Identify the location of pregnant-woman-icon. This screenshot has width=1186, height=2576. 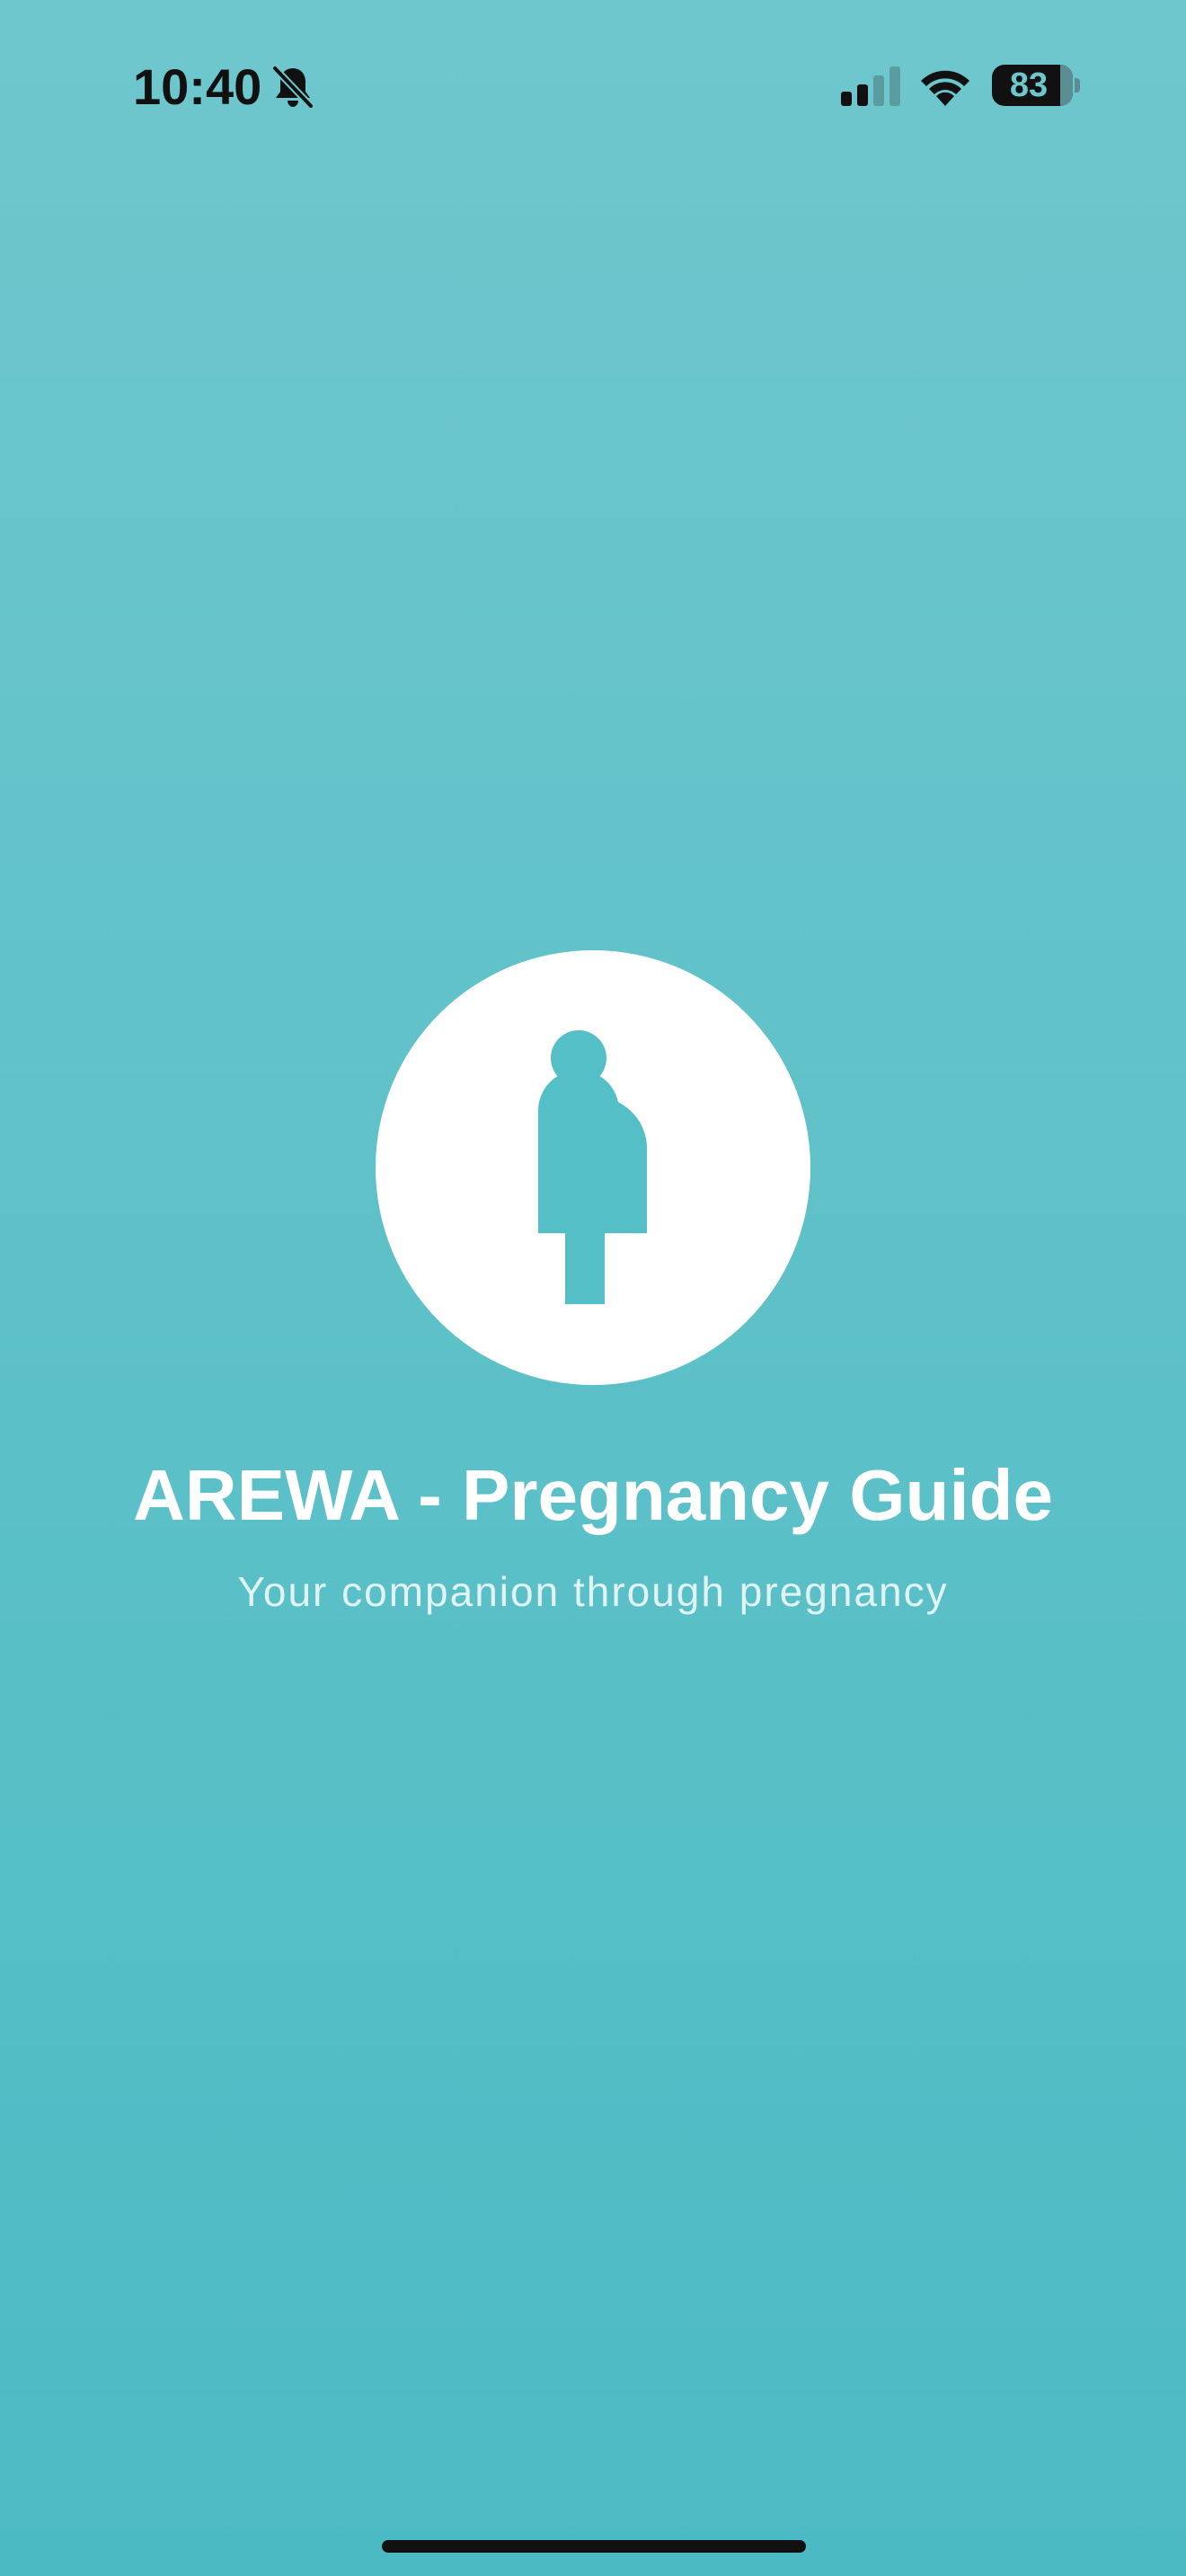
(593, 1167).